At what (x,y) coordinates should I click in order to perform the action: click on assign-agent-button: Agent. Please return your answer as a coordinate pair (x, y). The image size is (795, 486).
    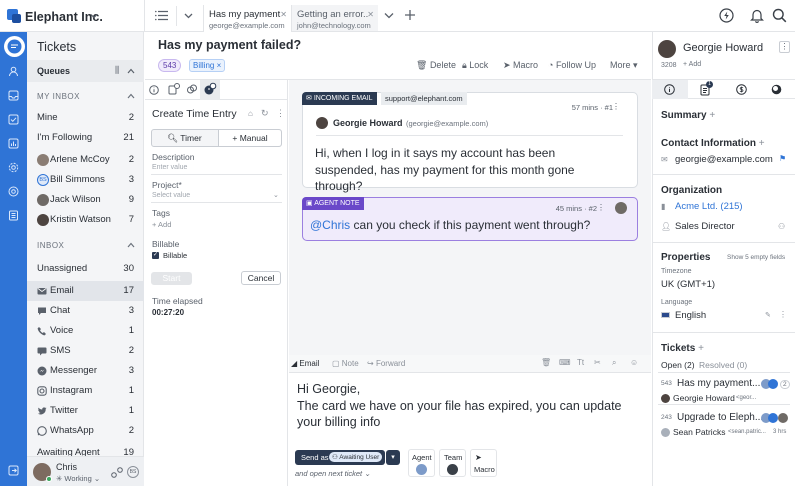
    Looking at the image, I should click on (421, 463).